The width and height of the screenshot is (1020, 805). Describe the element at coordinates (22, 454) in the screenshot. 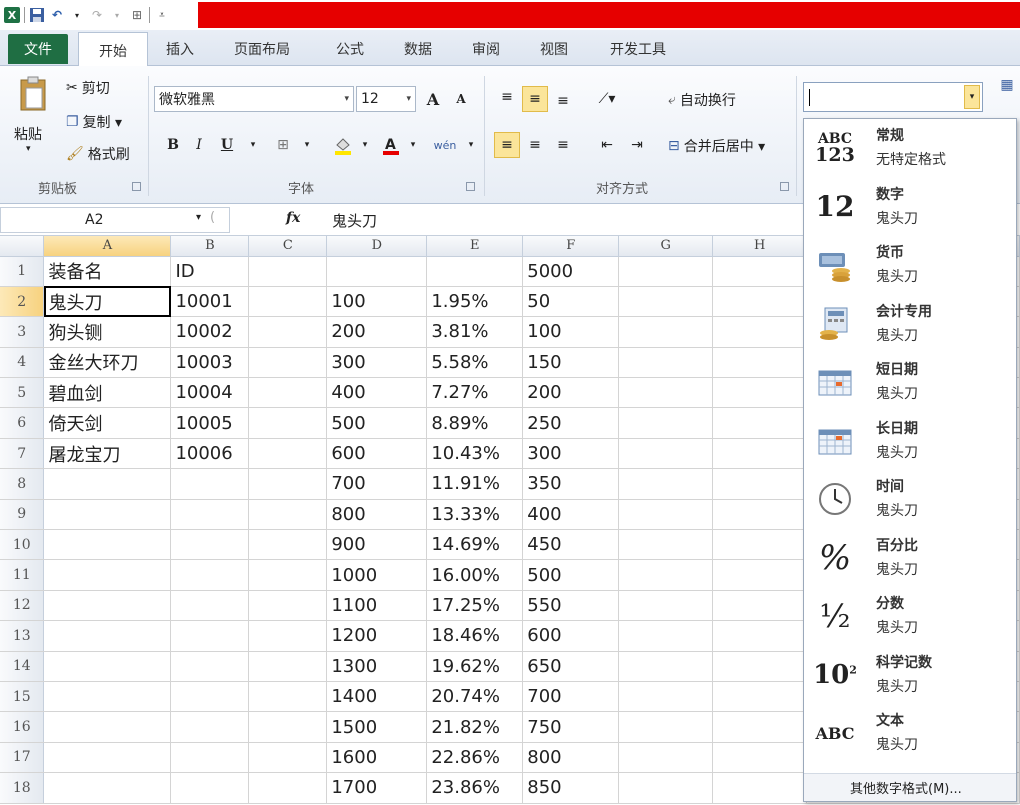

I see `row-header: 7` at that location.